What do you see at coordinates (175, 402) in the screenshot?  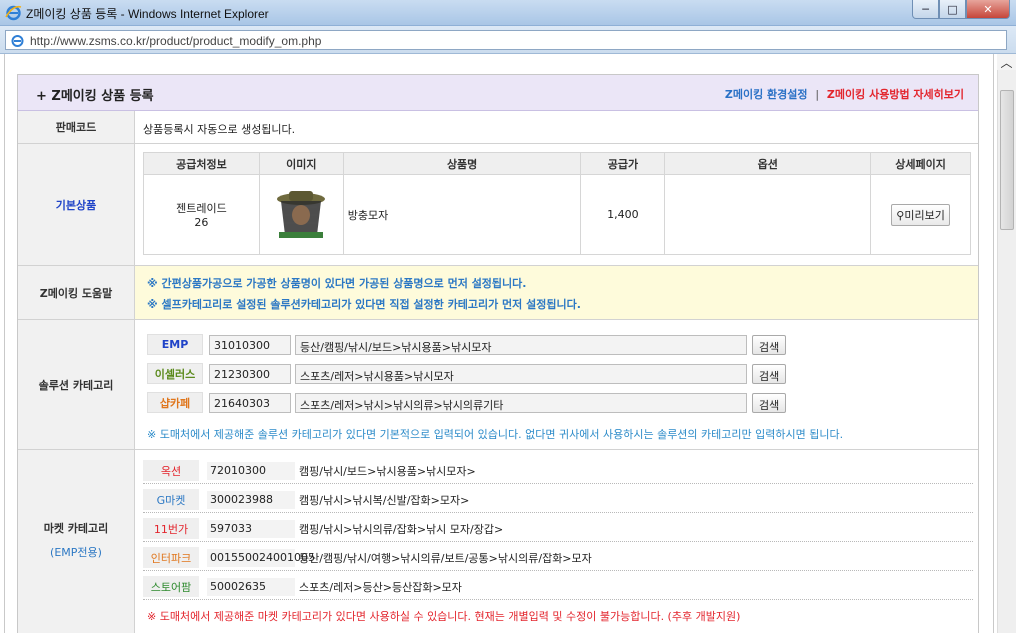 I see `solution-name: 샵카페` at bounding box center [175, 402].